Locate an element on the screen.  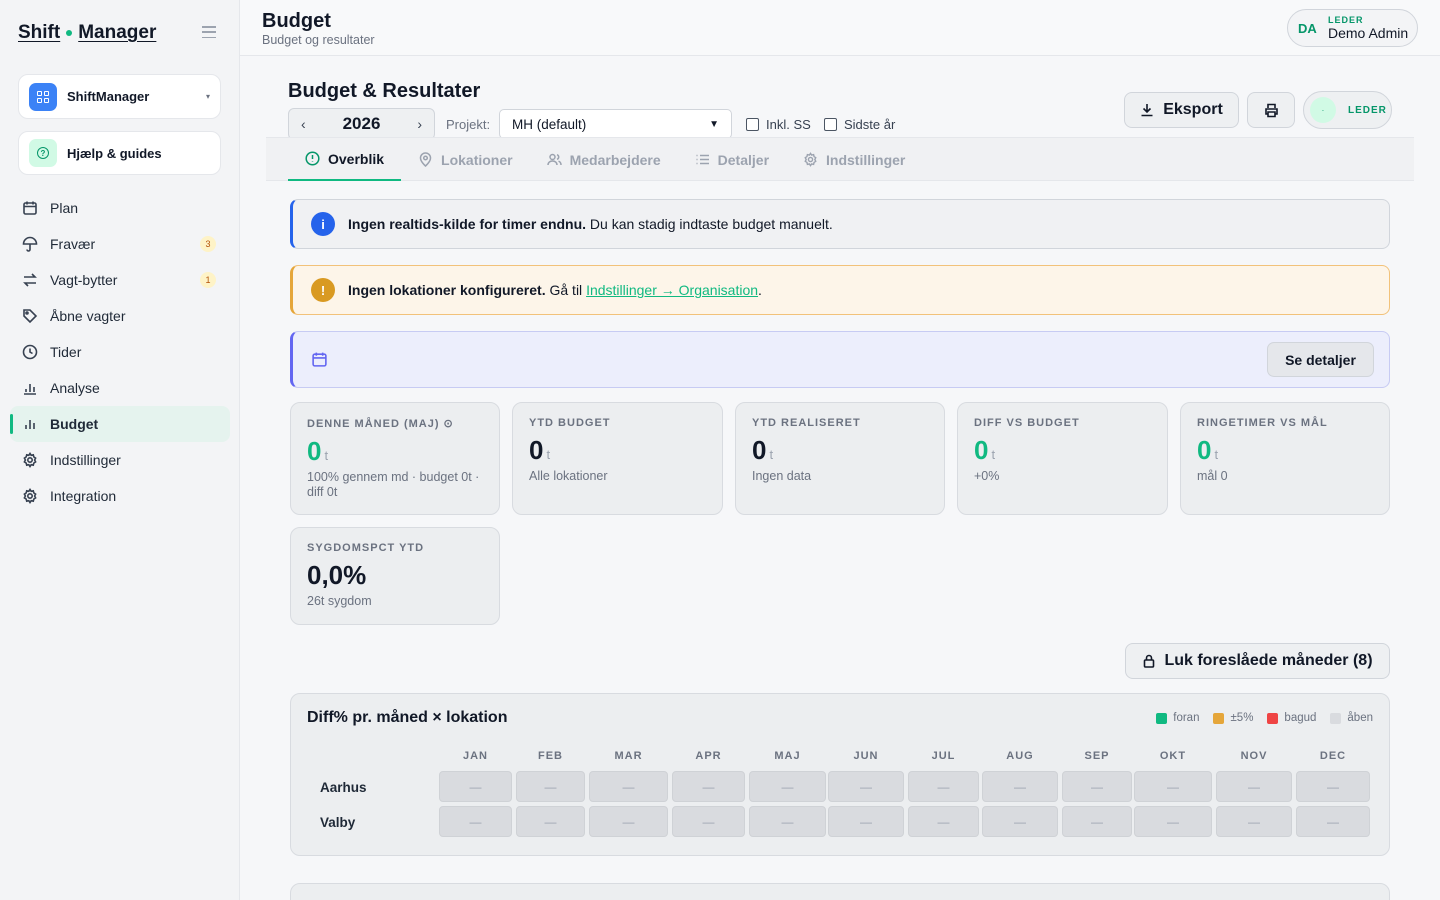
menu-toggle-icon is located at coordinates (209, 32).